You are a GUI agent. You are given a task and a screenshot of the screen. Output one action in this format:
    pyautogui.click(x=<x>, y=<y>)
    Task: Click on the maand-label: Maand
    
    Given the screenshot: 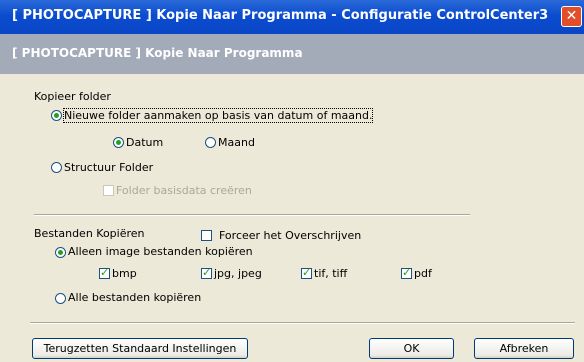 What is the action you would take?
    pyautogui.click(x=236, y=142)
    